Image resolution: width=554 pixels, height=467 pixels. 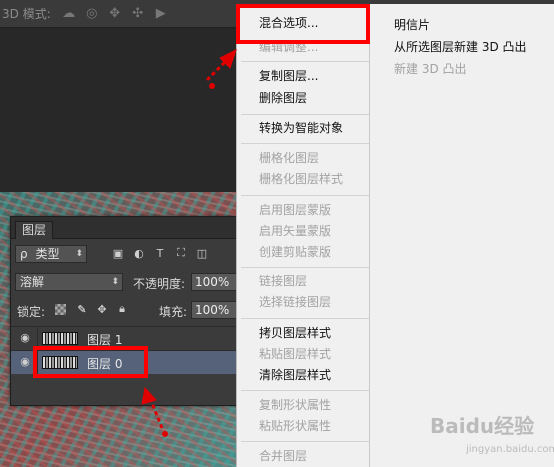 I want to click on lock-row: 锁定: ✎ ✥ 🔒︎ 填充: 100%, so click(x=129, y=311).